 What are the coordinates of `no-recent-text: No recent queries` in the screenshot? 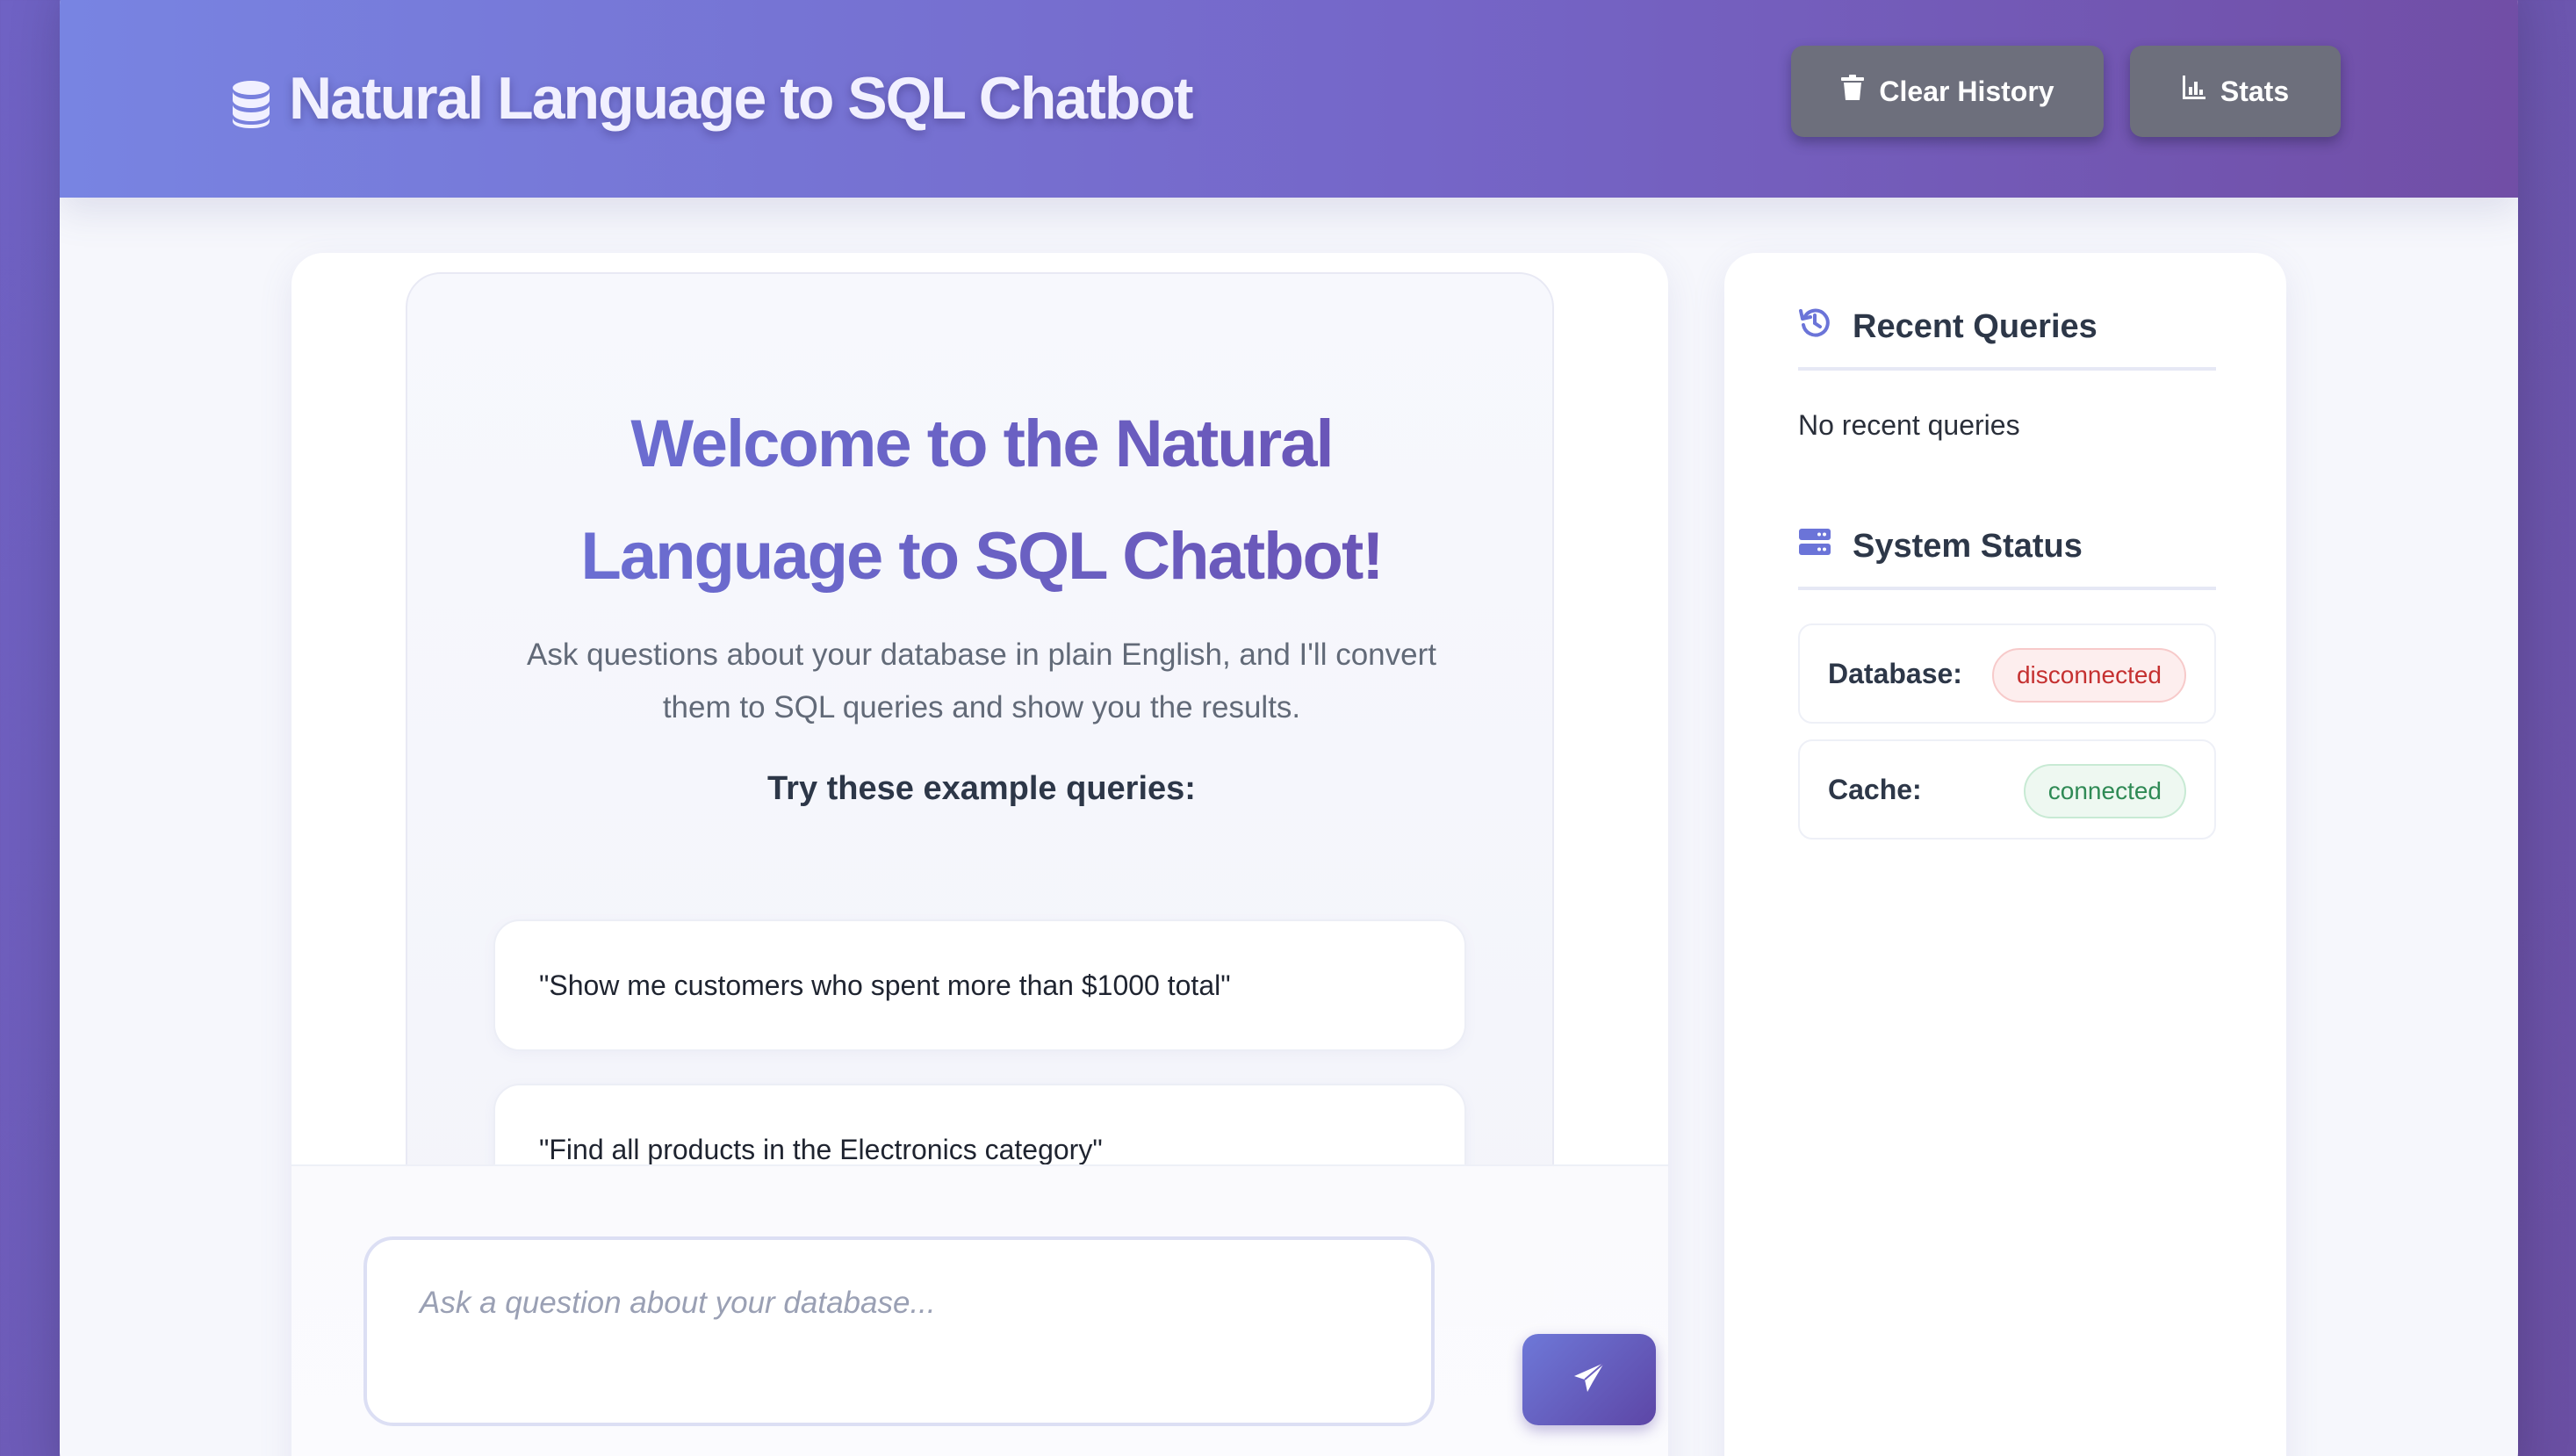 It's located at (1909, 425).